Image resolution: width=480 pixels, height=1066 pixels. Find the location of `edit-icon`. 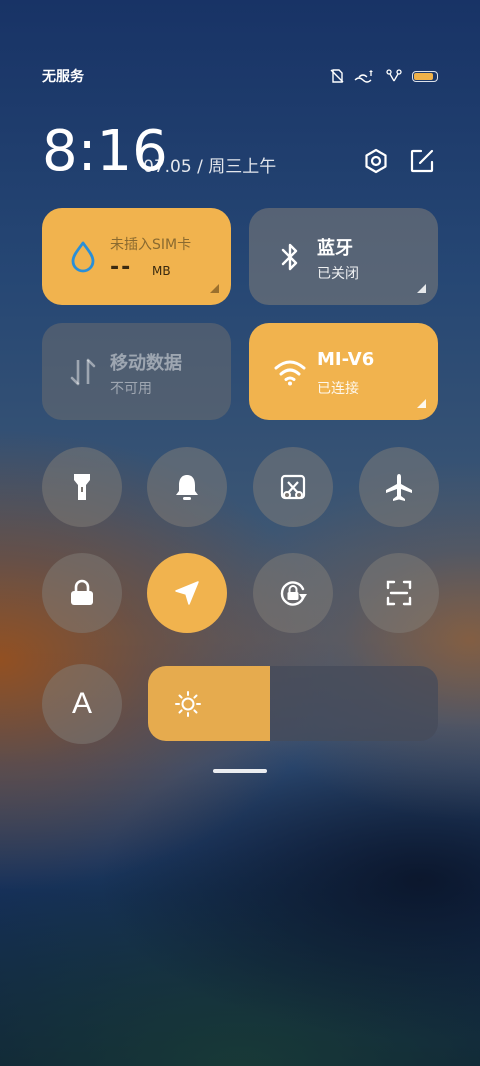

edit-icon is located at coordinates (422, 163).